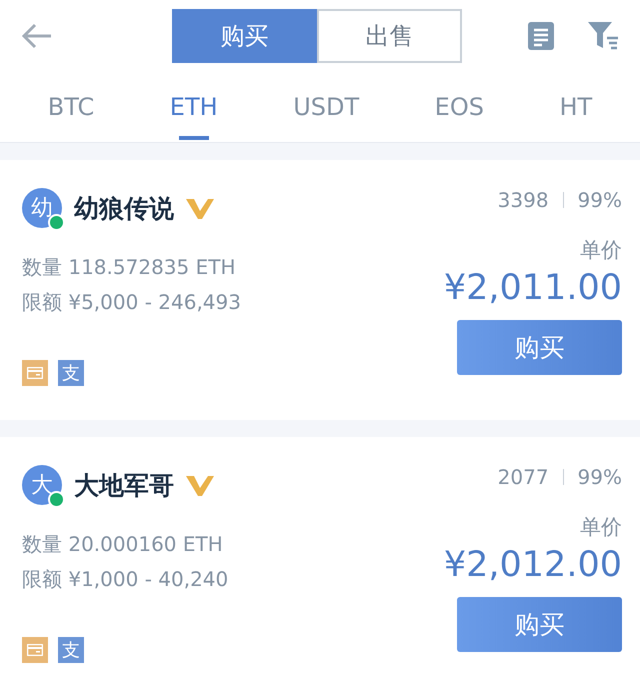  What do you see at coordinates (129, 267) in the screenshot?
I see `quantity-text: 数量 118.572835 ETH` at bounding box center [129, 267].